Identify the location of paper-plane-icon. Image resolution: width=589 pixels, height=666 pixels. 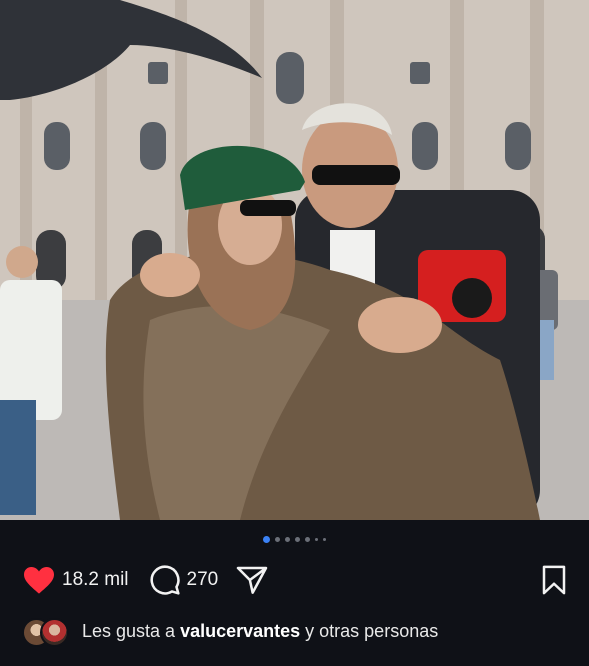
(252, 580).